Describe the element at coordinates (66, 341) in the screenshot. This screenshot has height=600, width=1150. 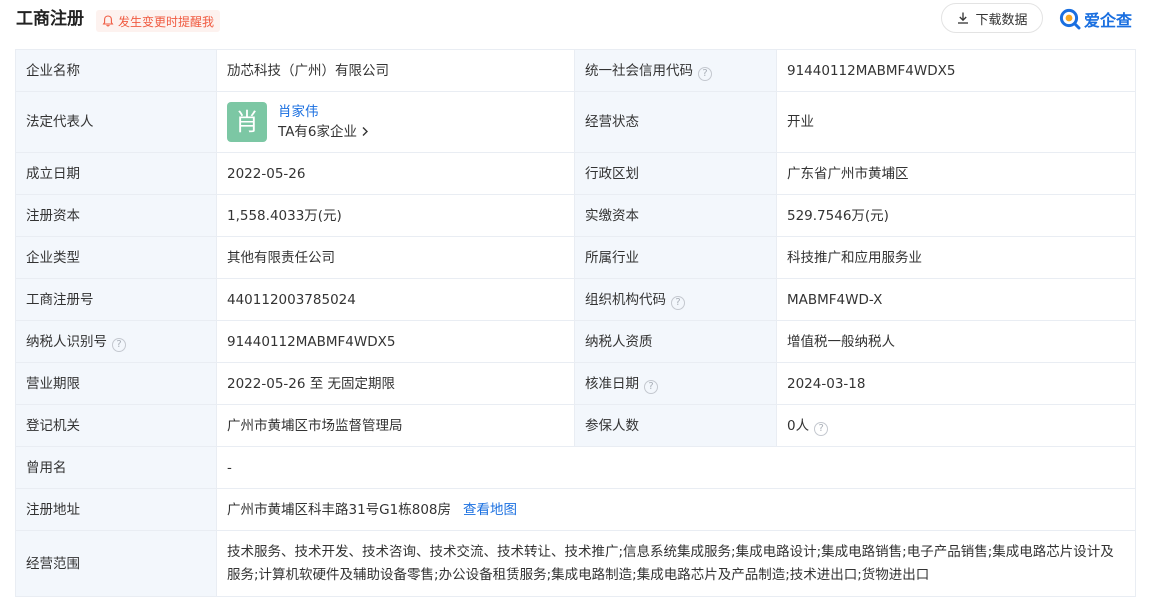
I see `taxpayer-id-label-text: 纳税人识别号` at that location.